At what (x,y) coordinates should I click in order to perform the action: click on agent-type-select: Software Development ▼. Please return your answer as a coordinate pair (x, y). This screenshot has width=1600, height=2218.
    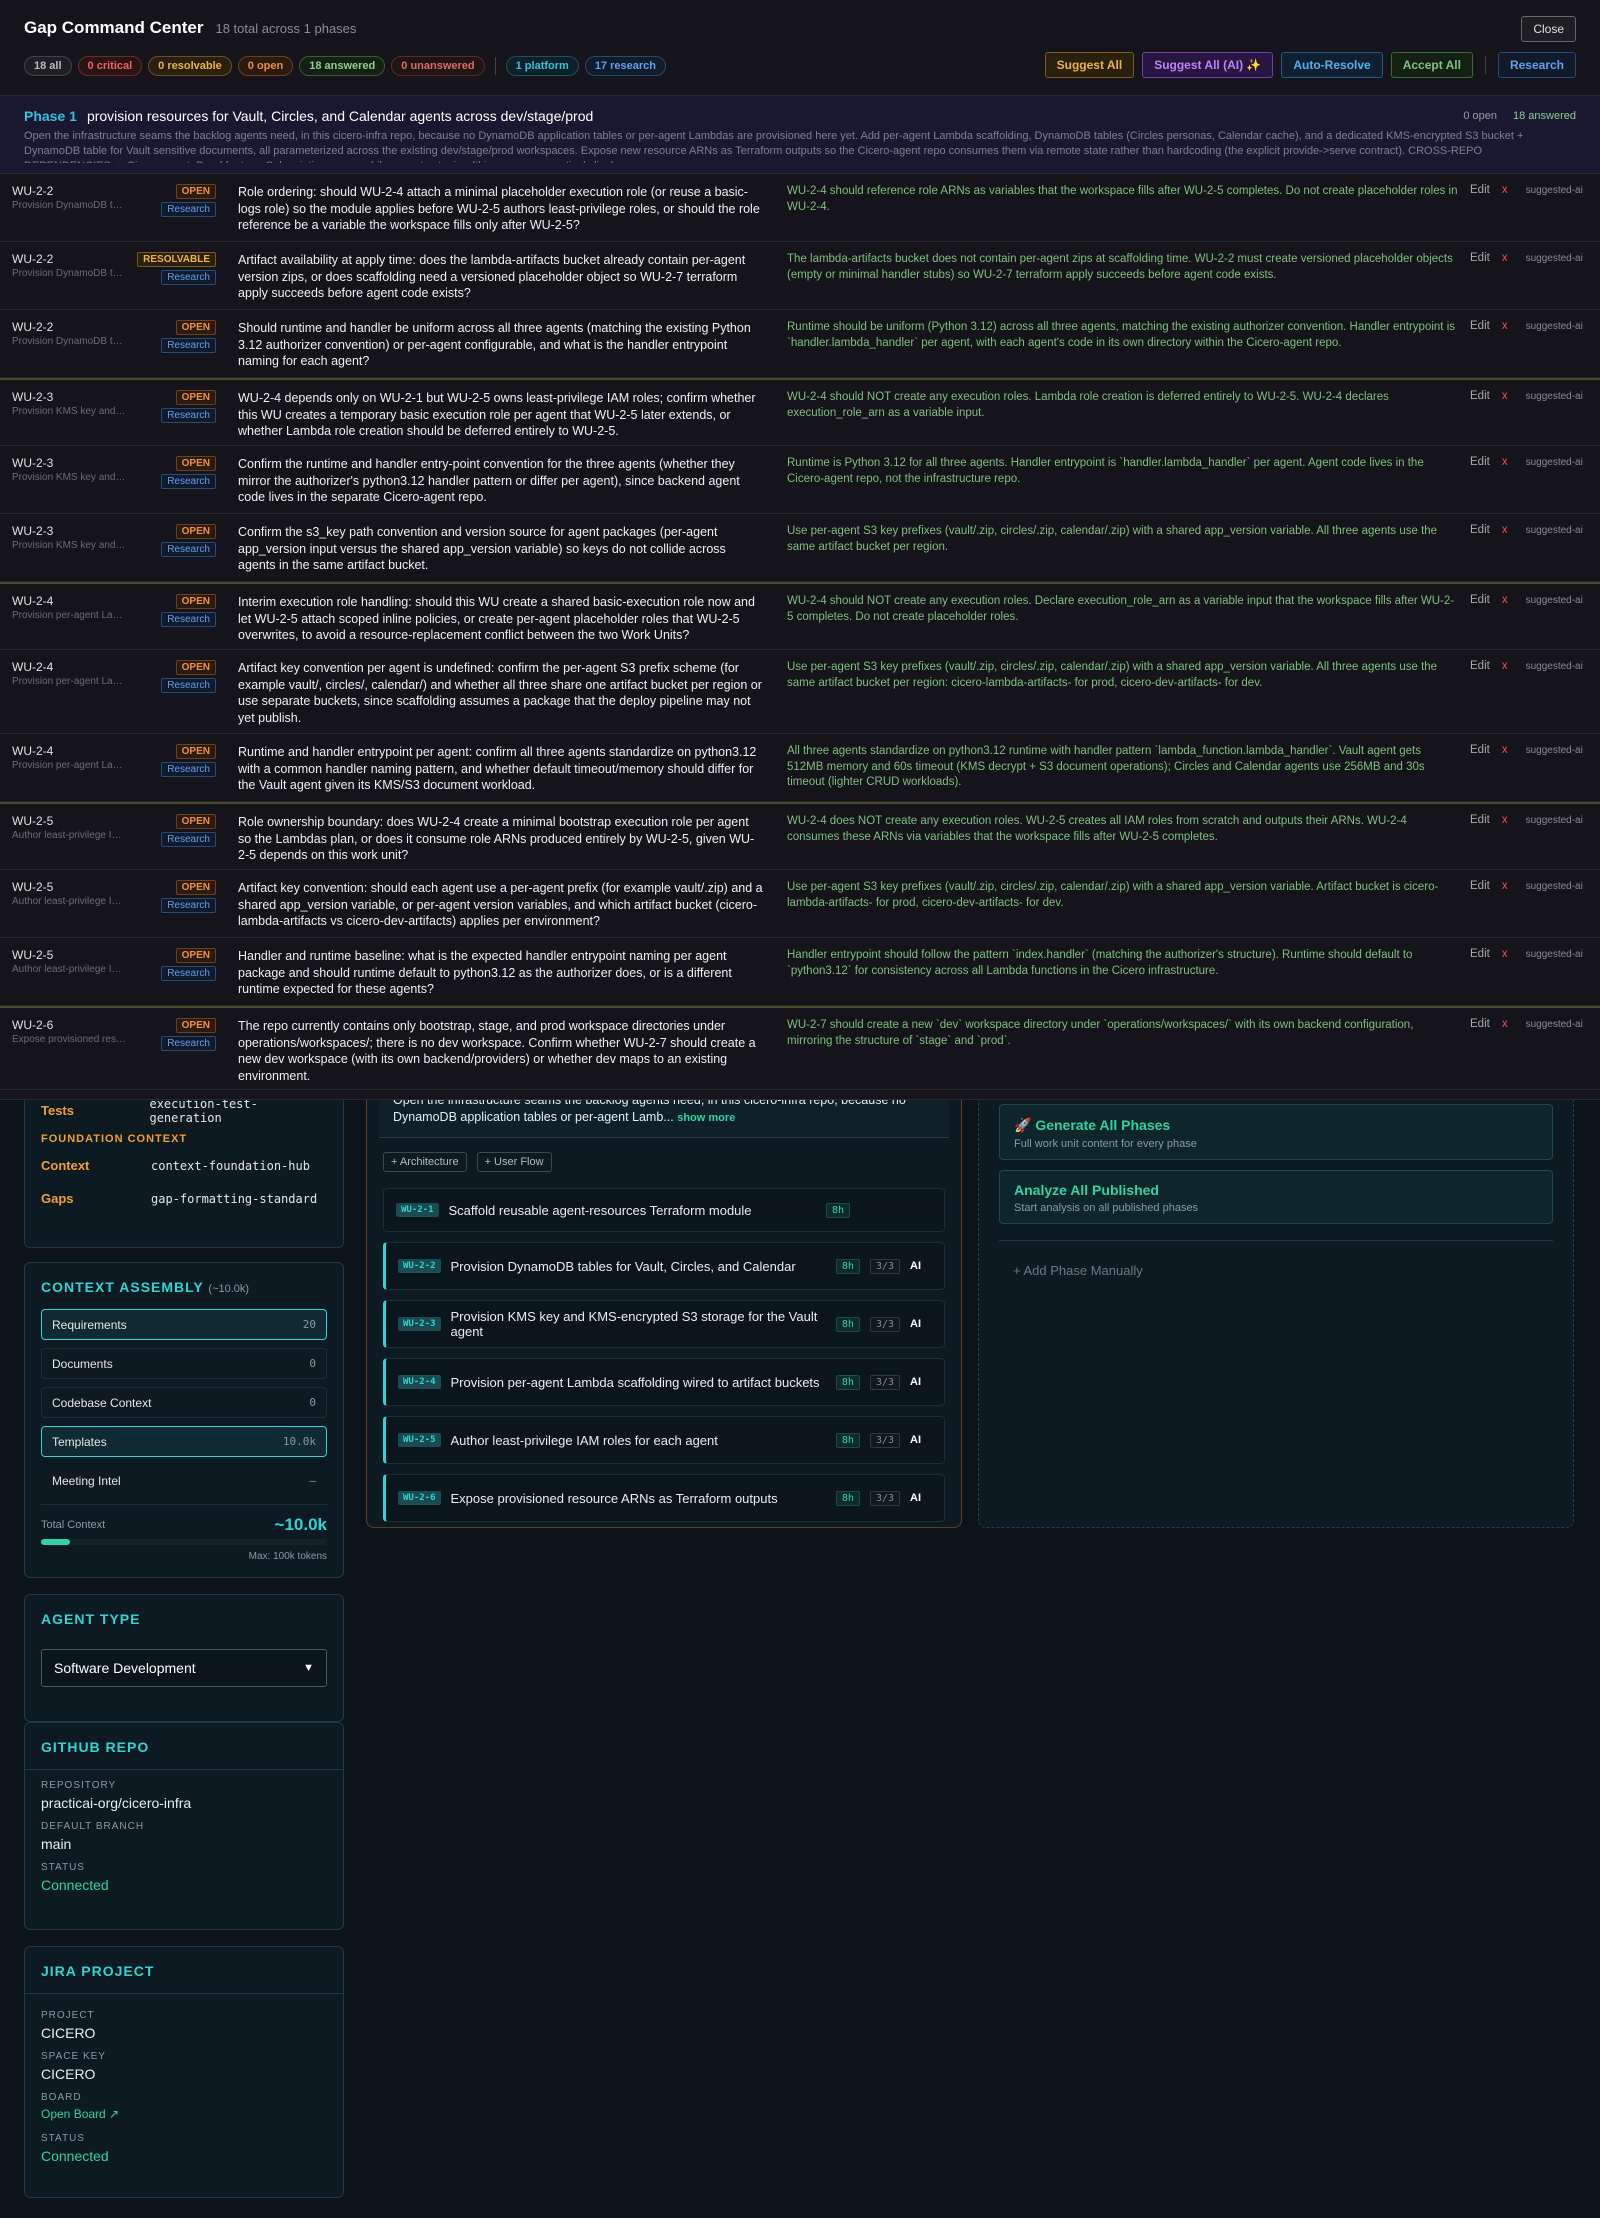
    Looking at the image, I should click on (184, 1668).